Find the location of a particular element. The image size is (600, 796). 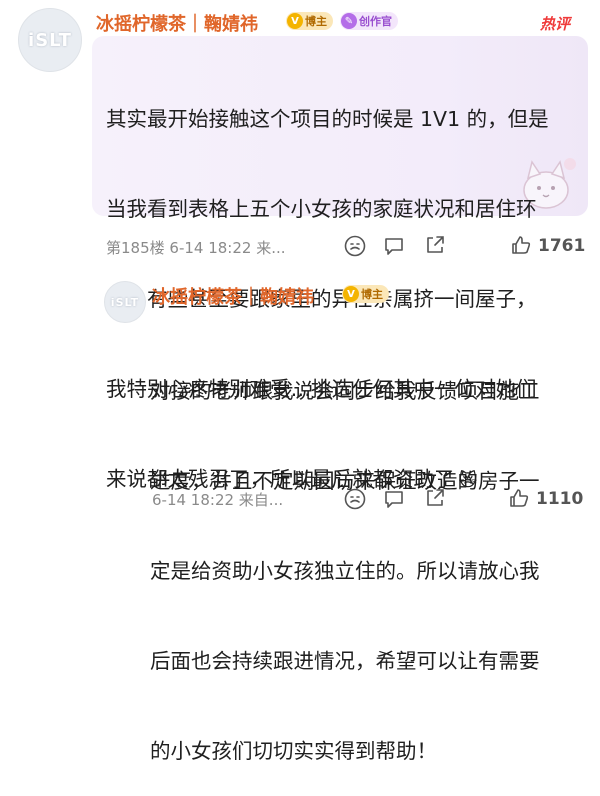

like-count: 1761 is located at coordinates (562, 246).